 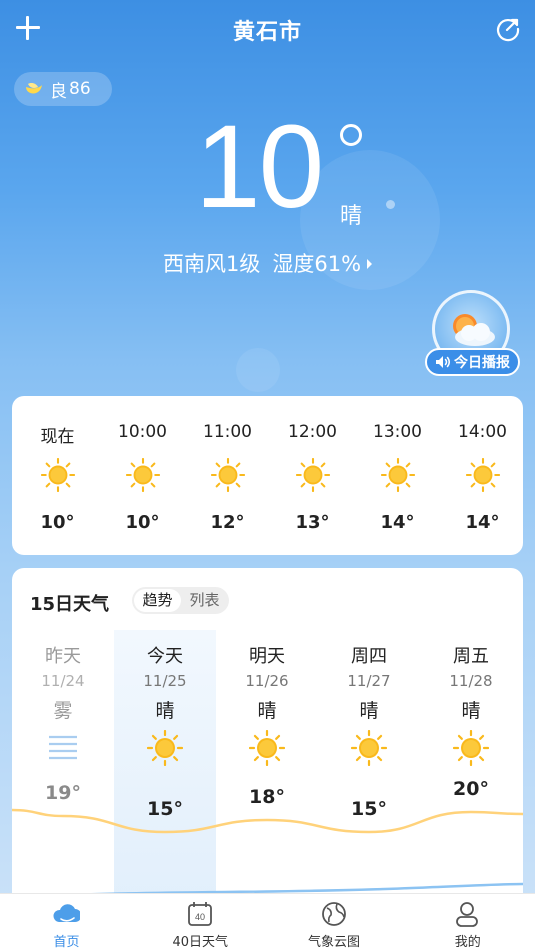 What do you see at coordinates (80, 89) in the screenshot?
I see `aqi-value: 86` at bounding box center [80, 89].